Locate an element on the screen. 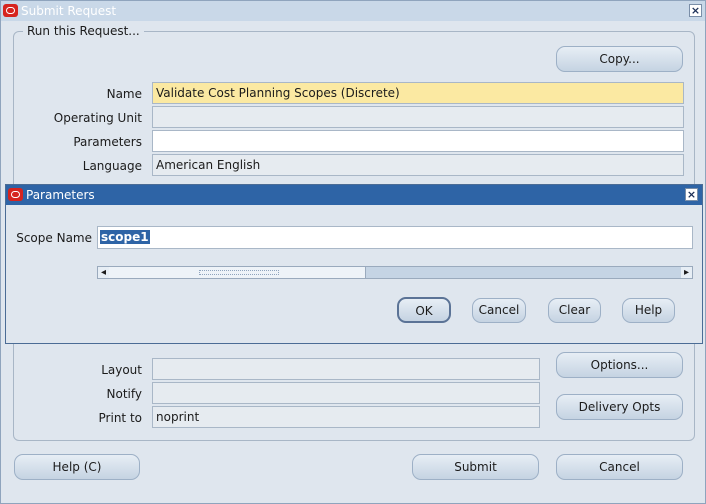  clear-button: Clear is located at coordinates (574, 310).